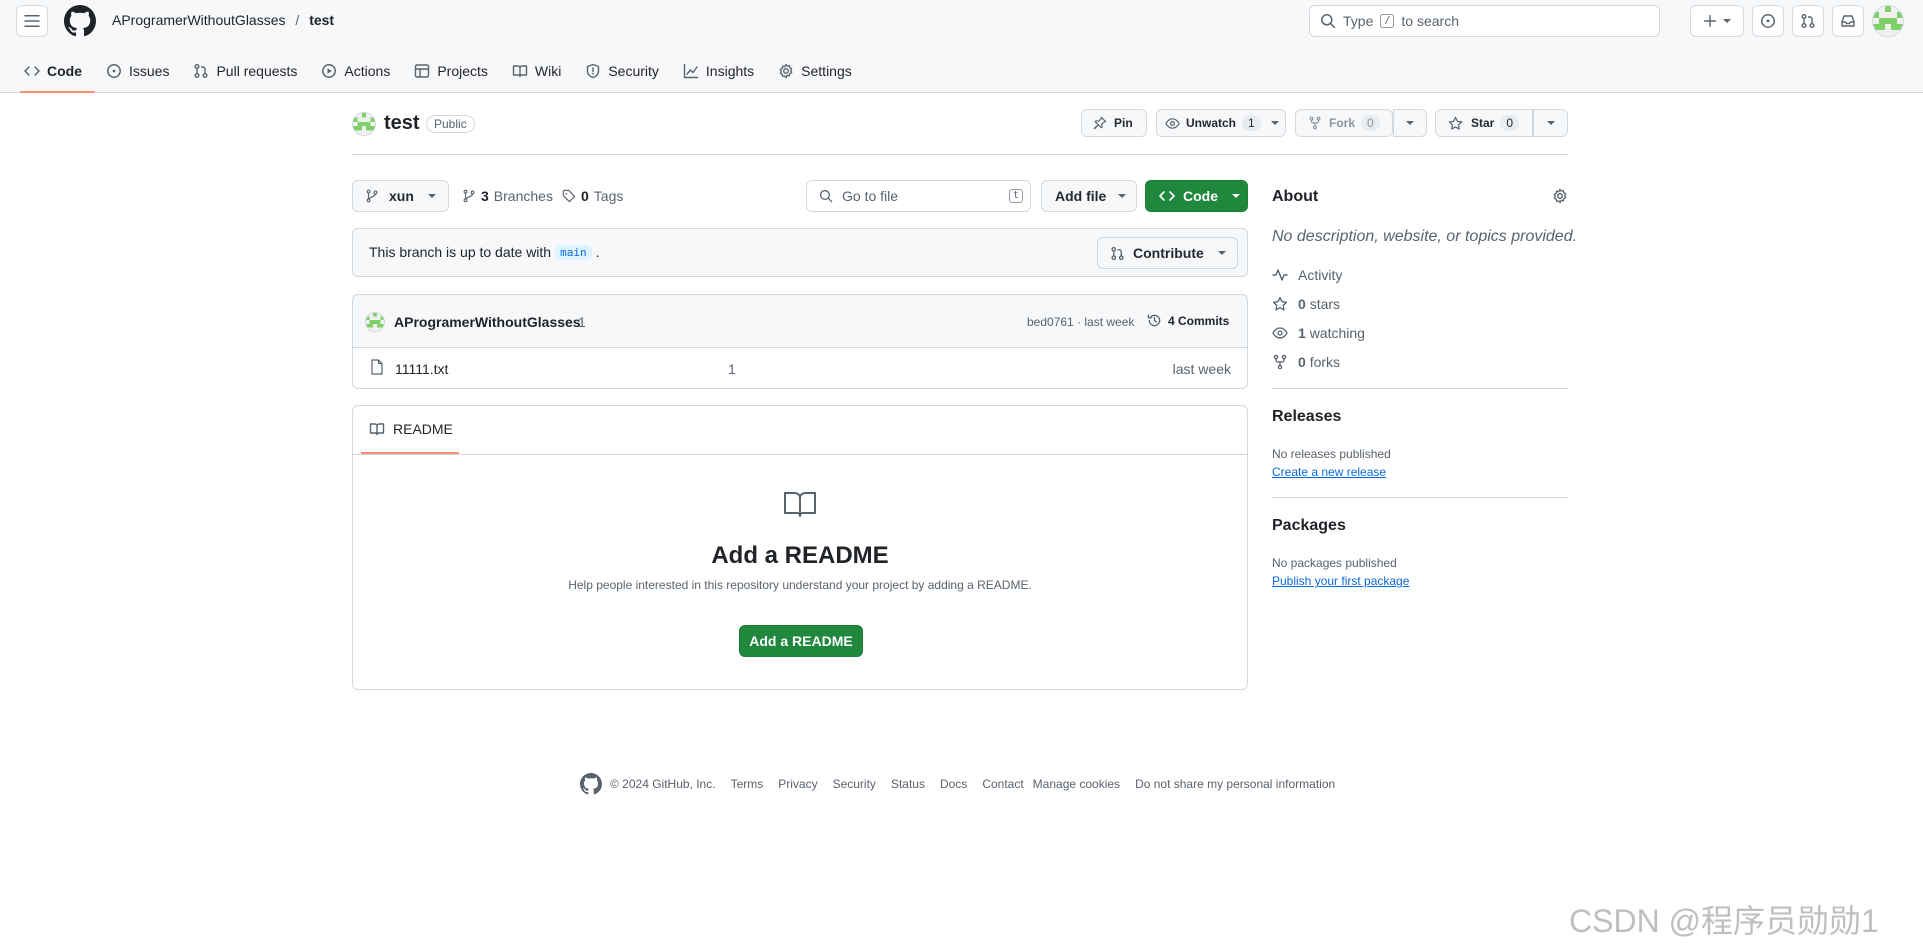 The image size is (1923, 949). I want to click on footer-link-security: Security, so click(854, 784).